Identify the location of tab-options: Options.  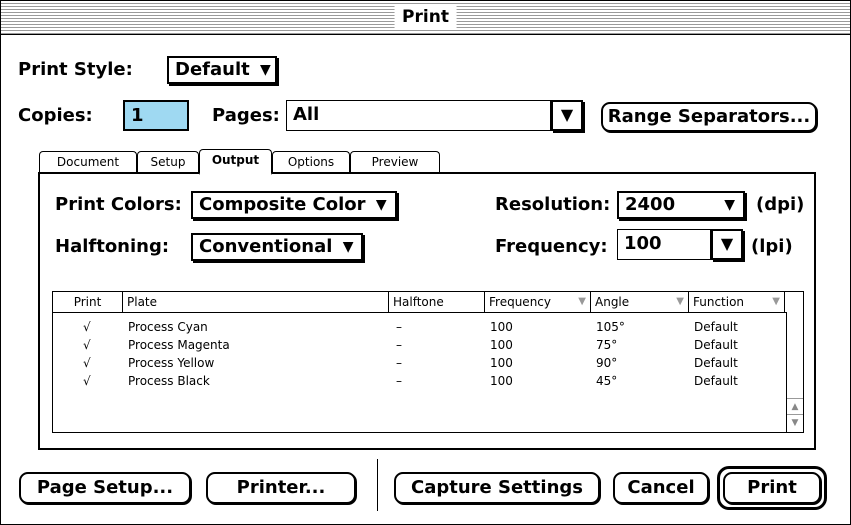
(311, 162).